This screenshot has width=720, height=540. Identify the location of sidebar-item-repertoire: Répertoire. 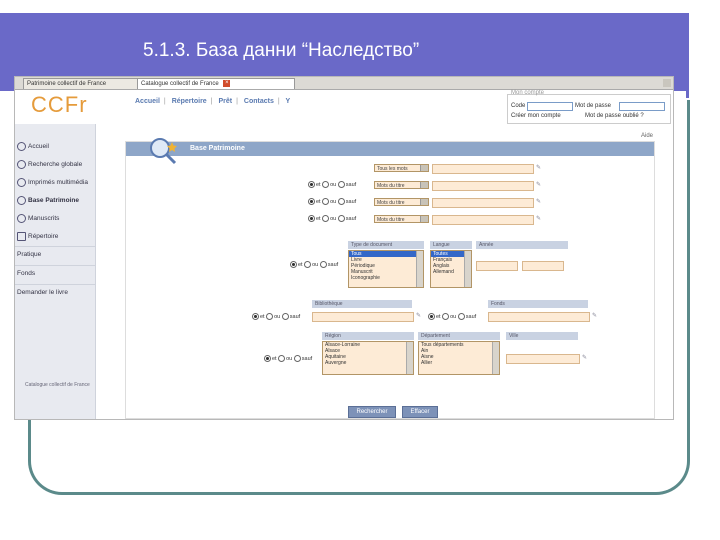
(37, 236).